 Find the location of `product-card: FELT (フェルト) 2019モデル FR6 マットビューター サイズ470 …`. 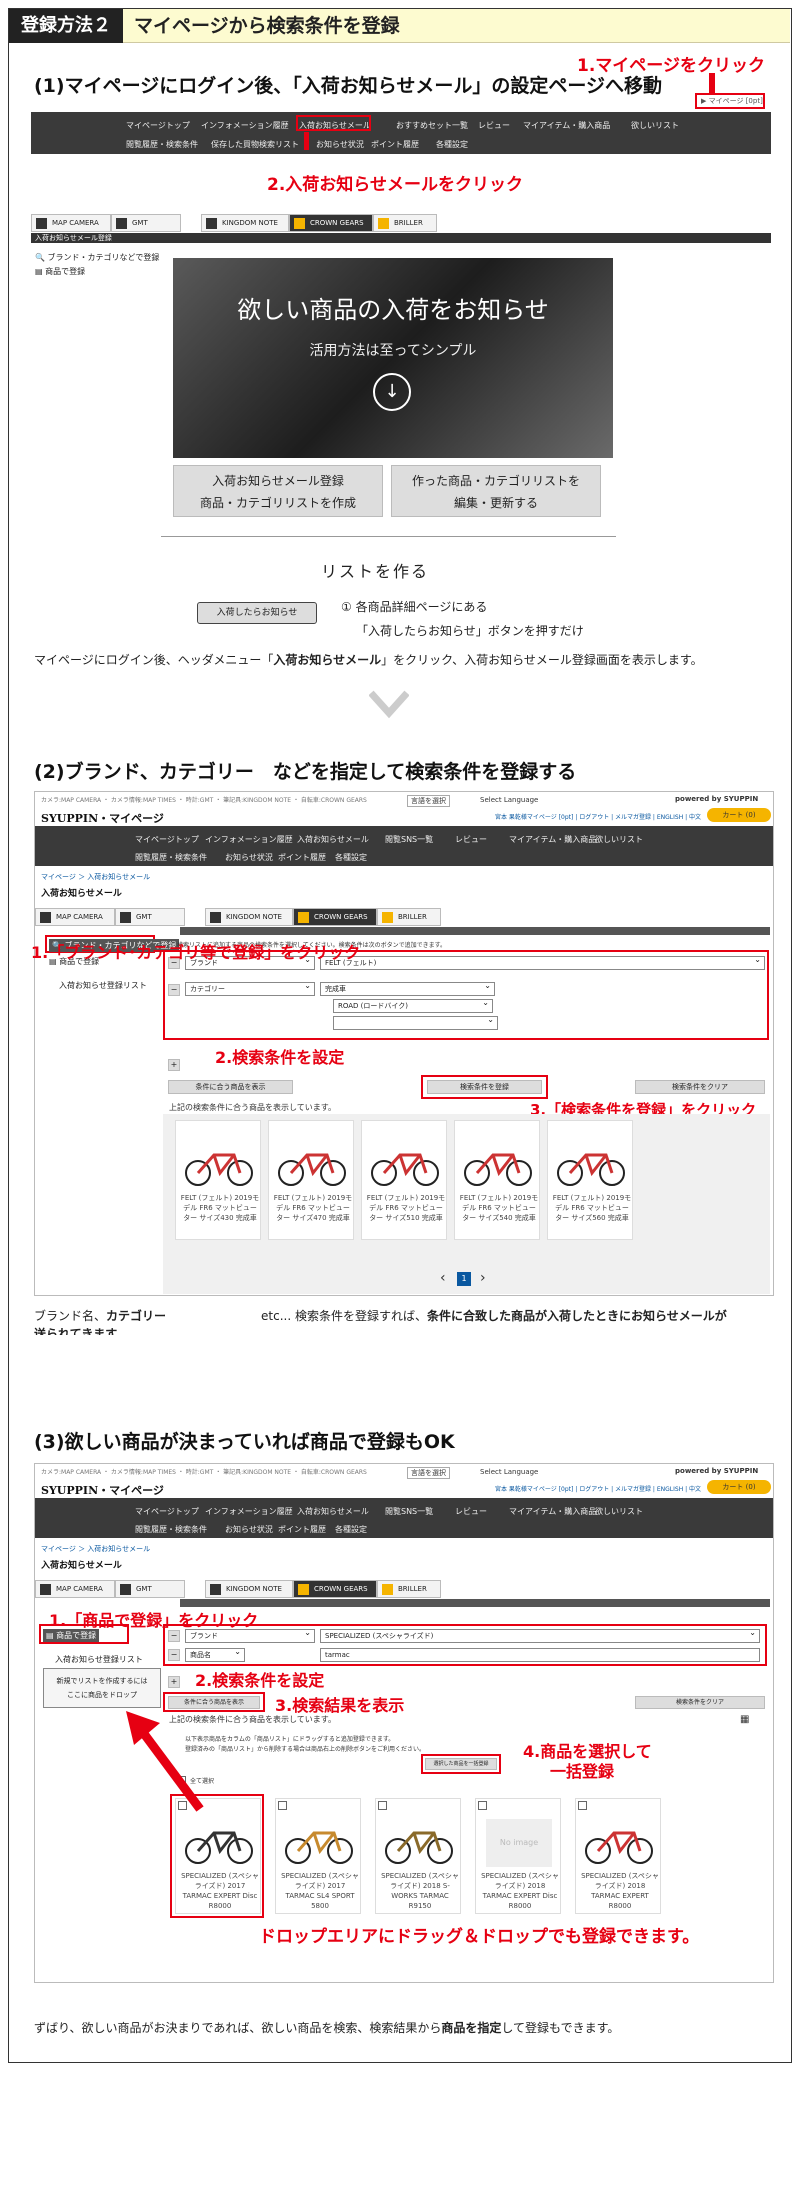

product-card: FELT (フェルト) 2019モデル FR6 マットビューター サイズ470 … is located at coordinates (311, 1180).